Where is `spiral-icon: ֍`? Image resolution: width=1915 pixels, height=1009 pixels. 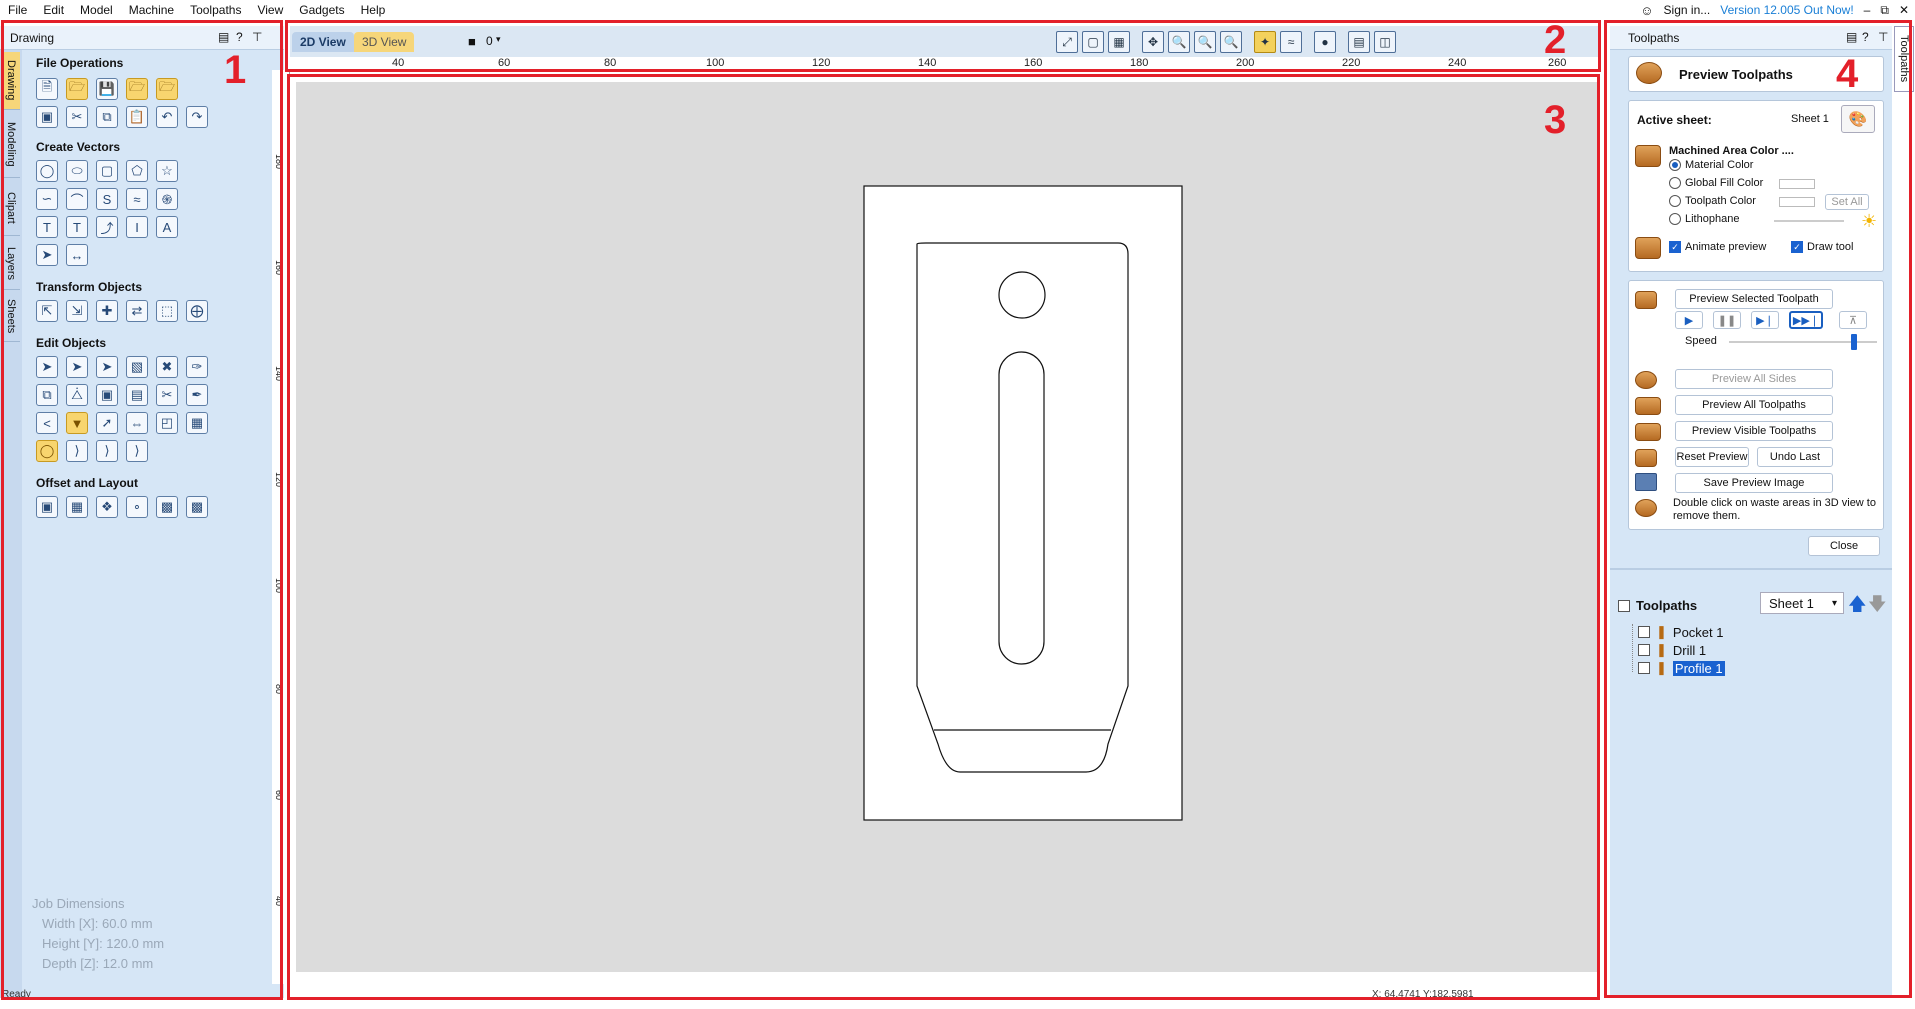 spiral-icon: ֍ is located at coordinates (167, 199).